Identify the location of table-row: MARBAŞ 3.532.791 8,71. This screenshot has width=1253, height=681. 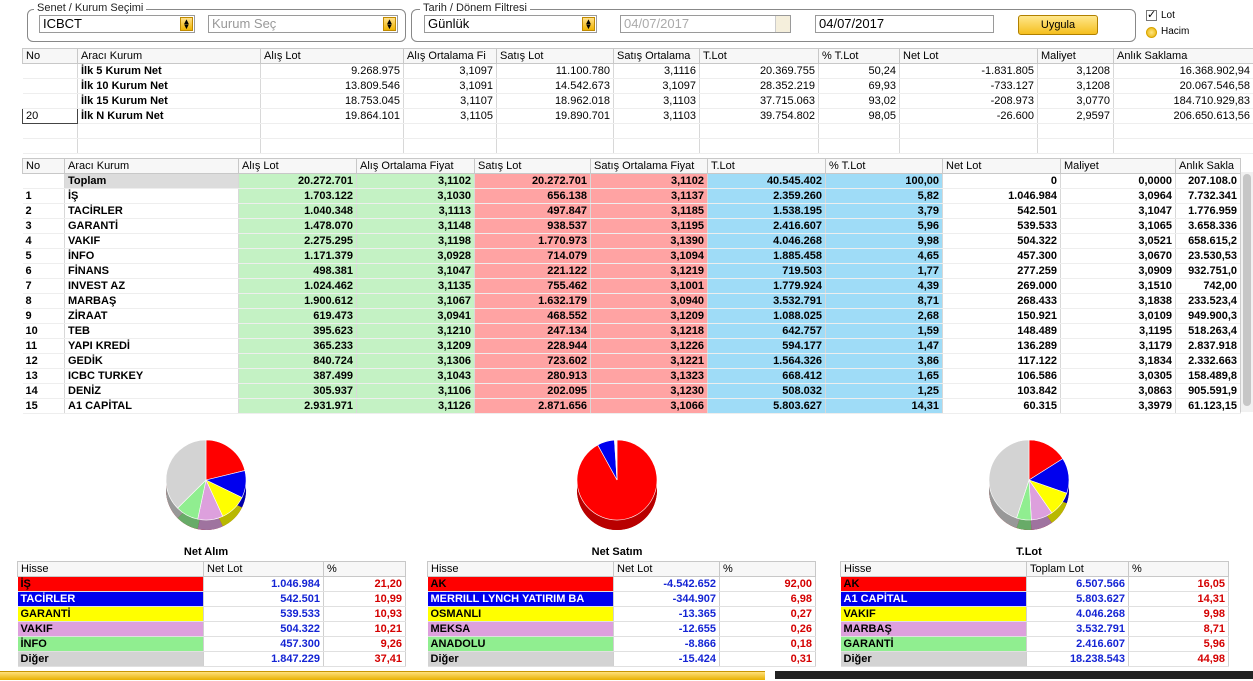
(1034, 629).